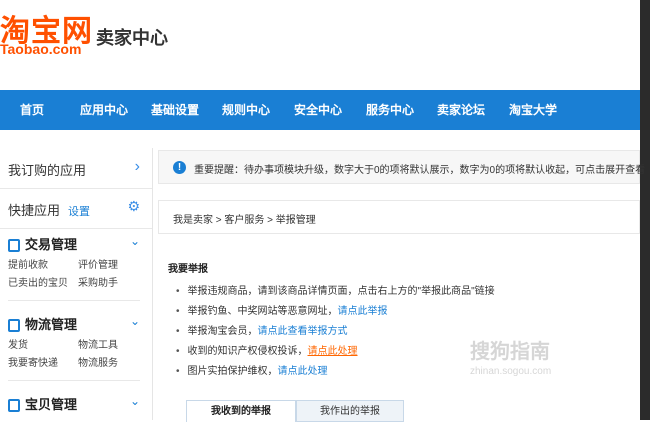 This screenshot has height=423, width=650. Describe the element at coordinates (34, 210) in the screenshot. I see `sidebar-quick-apps-label: 快捷应用` at that location.